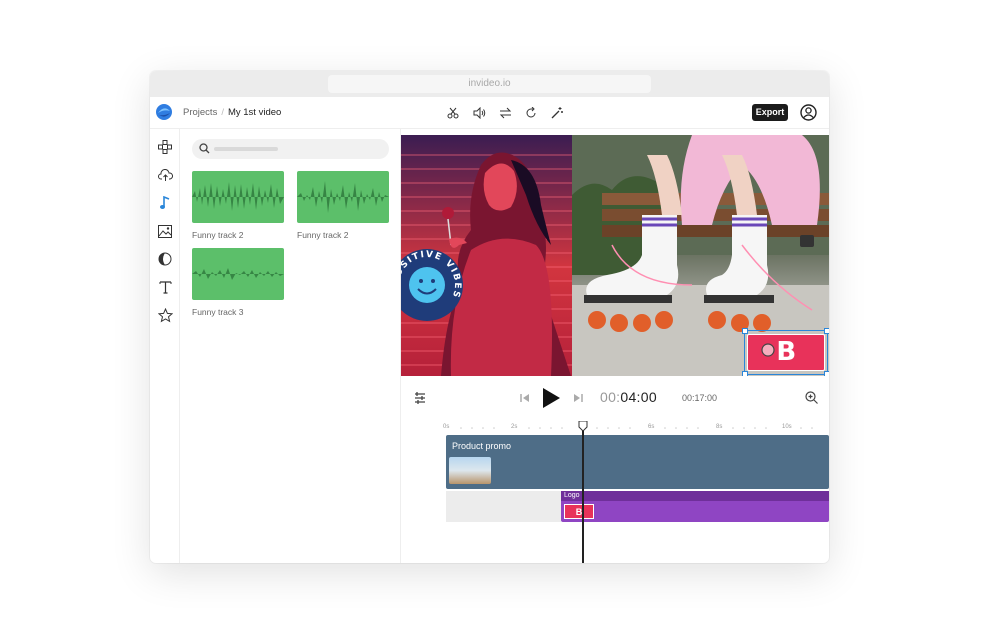 The height and width of the screenshot is (638, 1002). I want to click on browser-titlebar: invideo.io, so click(489, 84).